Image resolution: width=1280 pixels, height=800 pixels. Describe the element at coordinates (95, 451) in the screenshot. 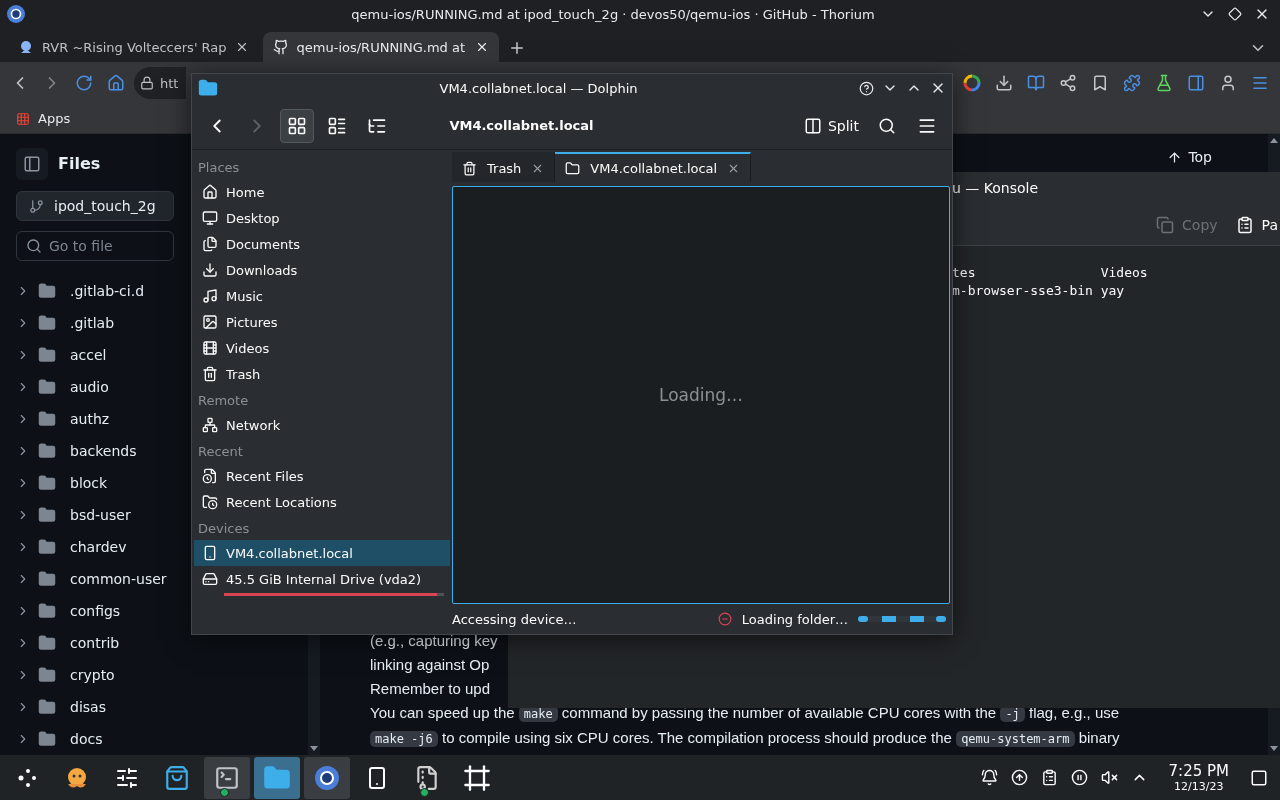

I see `folder-item: backends` at that location.